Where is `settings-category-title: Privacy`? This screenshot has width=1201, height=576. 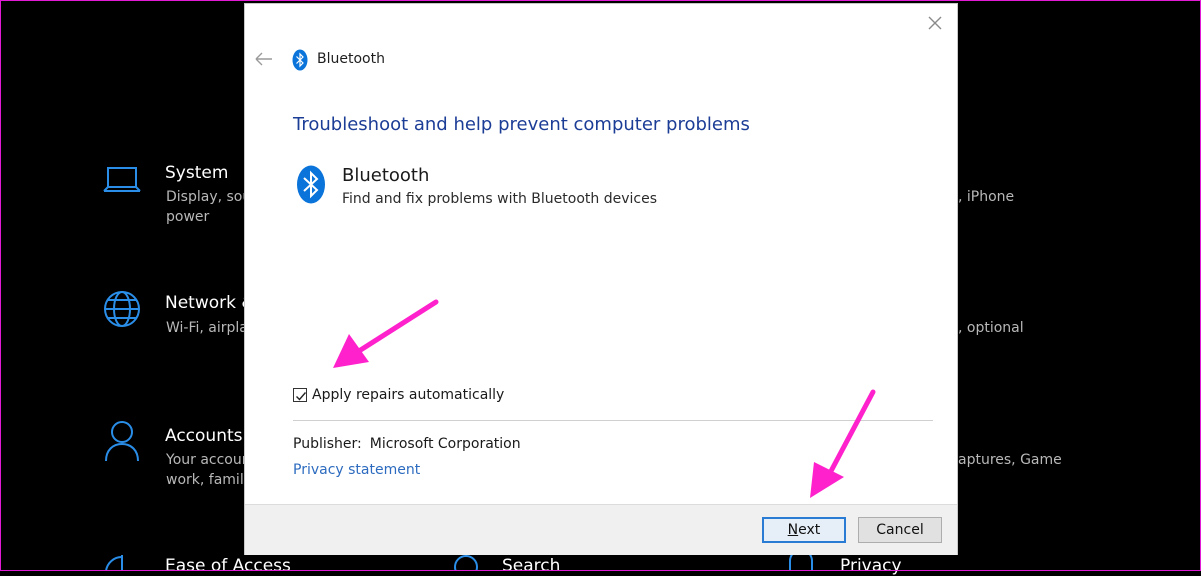
settings-category-title: Privacy is located at coordinates (871, 566).